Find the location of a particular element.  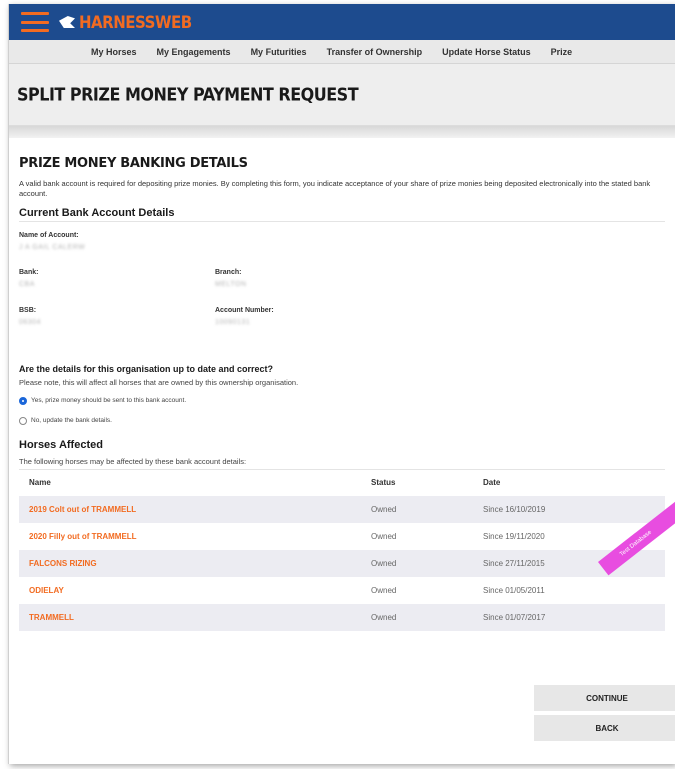

horse-date: Since 16/10/2019 is located at coordinates (574, 509).